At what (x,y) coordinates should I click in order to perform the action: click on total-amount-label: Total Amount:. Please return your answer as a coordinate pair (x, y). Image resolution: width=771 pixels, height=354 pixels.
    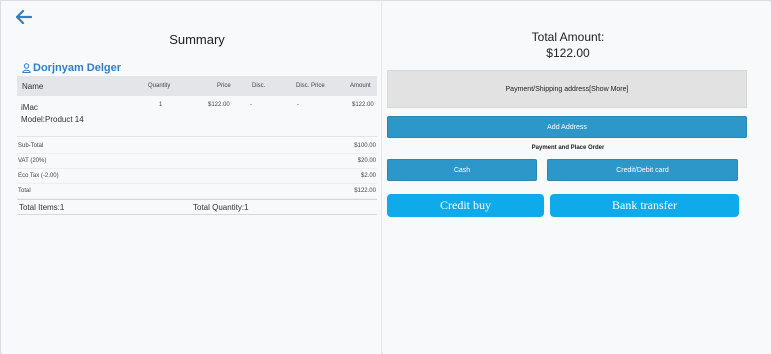
    Looking at the image, I should click on (568, 37).